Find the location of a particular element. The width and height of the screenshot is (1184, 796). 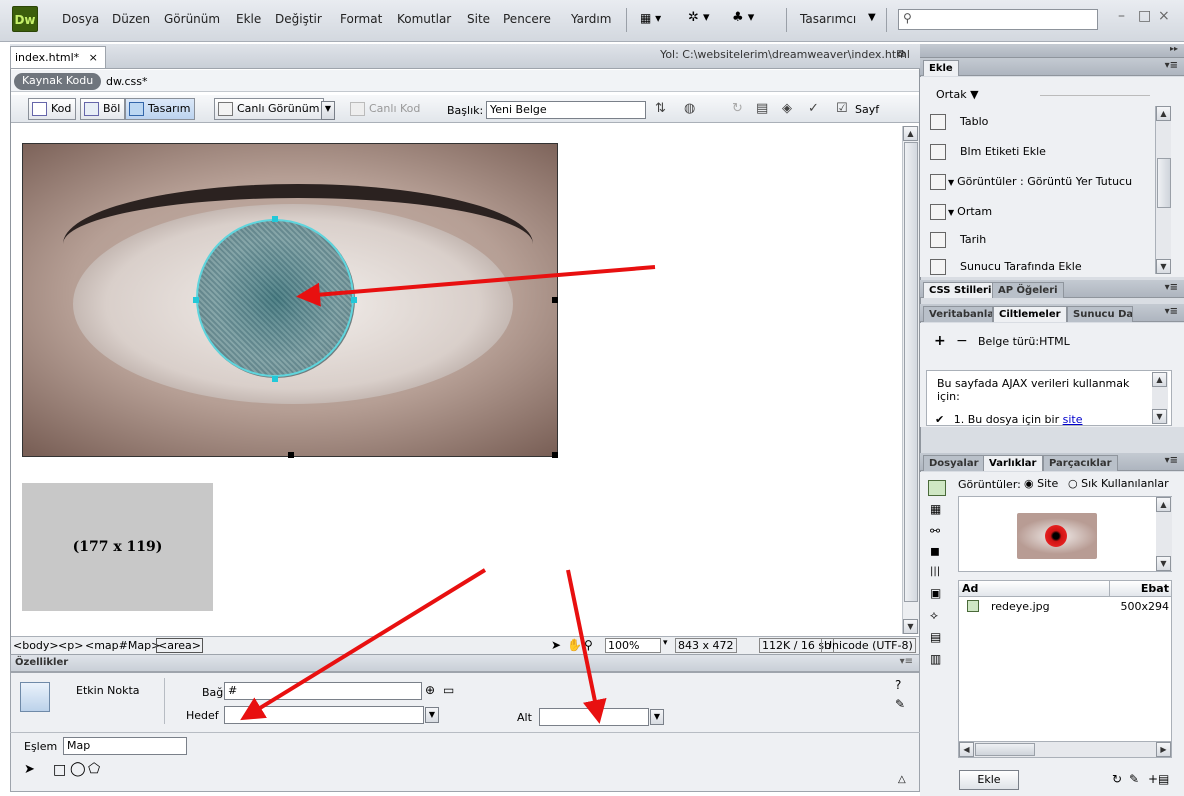

insert-item-table: Tablo is located at coordinates (959, 122).